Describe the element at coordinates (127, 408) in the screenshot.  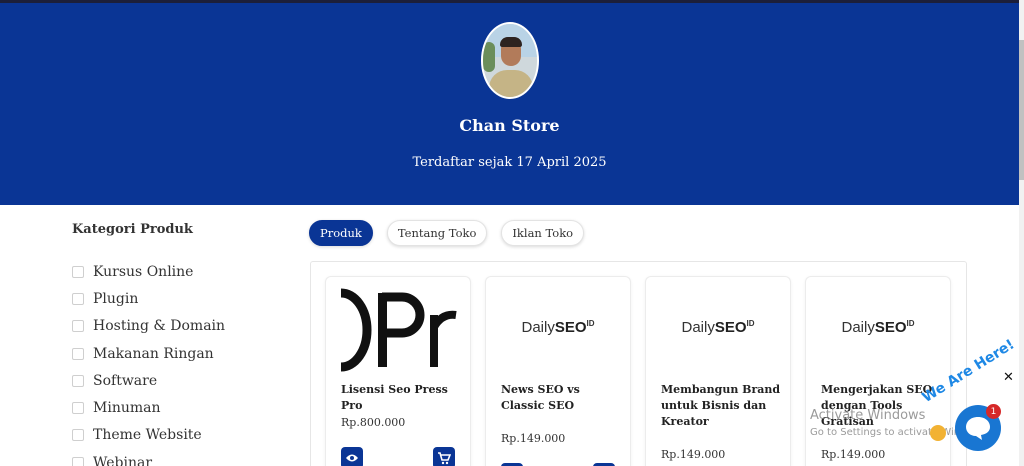
I see `category-label: Minuman` at that location.